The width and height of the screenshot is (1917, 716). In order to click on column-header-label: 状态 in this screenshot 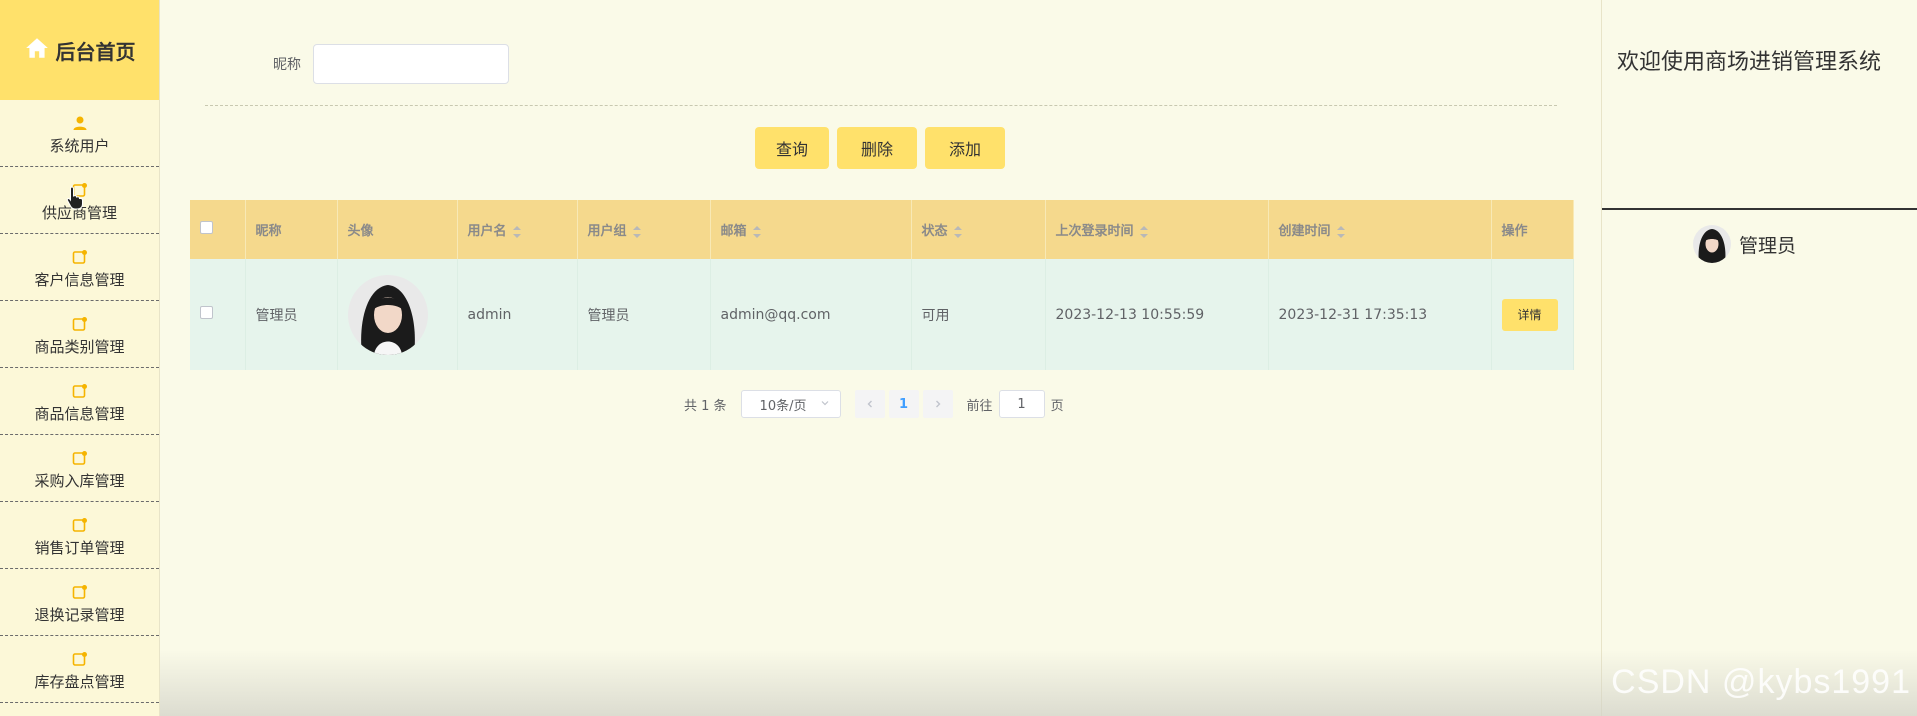, I will do `click(934, 231)`.